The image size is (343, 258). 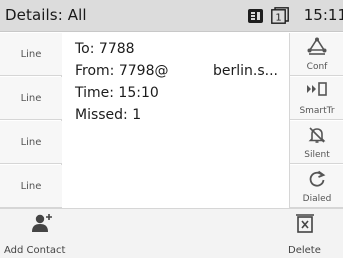 I want to click on conference-icon, so click(x=317, y=46).